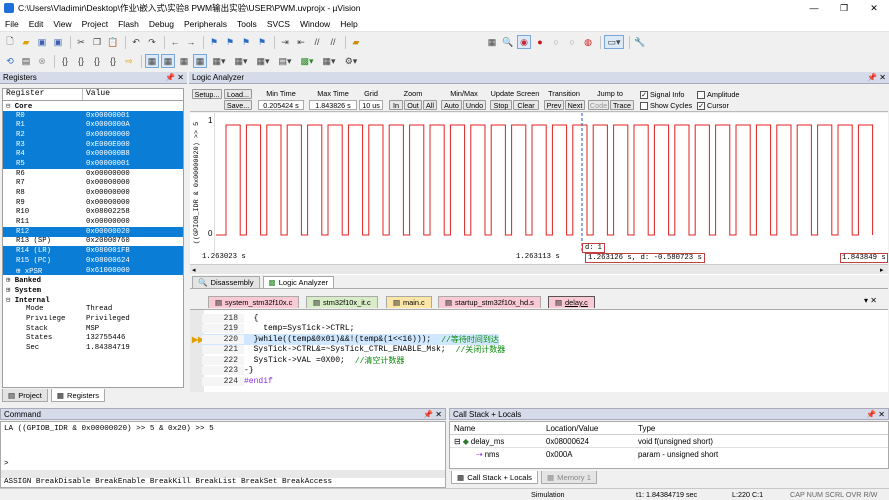 The width and height of the screenshot is (889, 500). What do you see at coordinates (396, 105) in the screenshot?
I see `zoom-in-button: In` at bounding box center [396, 105].